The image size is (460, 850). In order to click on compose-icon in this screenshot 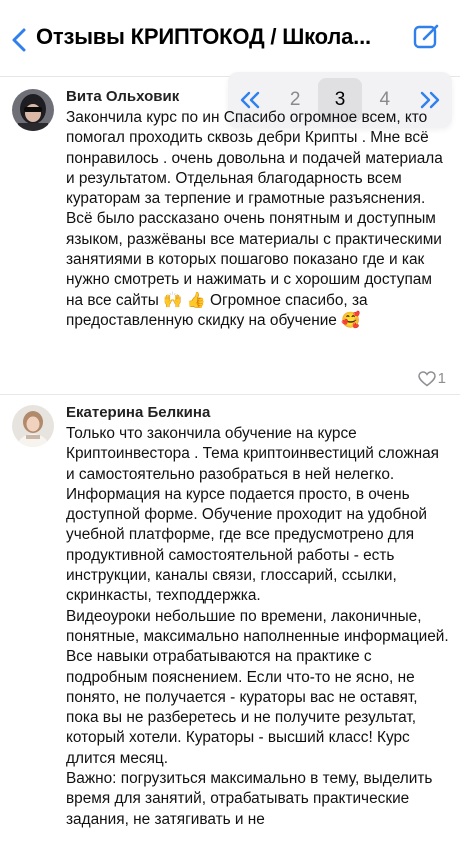, I will do `click(426, 36)`.